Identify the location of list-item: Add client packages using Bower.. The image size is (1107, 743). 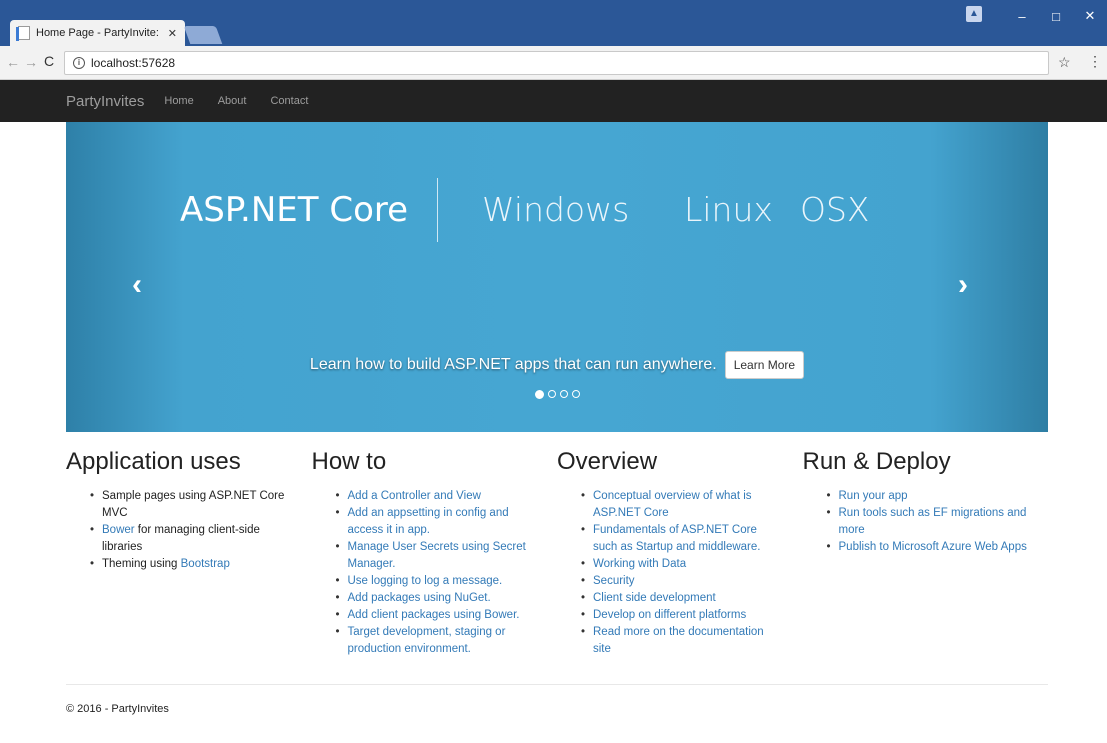
(437, 615).